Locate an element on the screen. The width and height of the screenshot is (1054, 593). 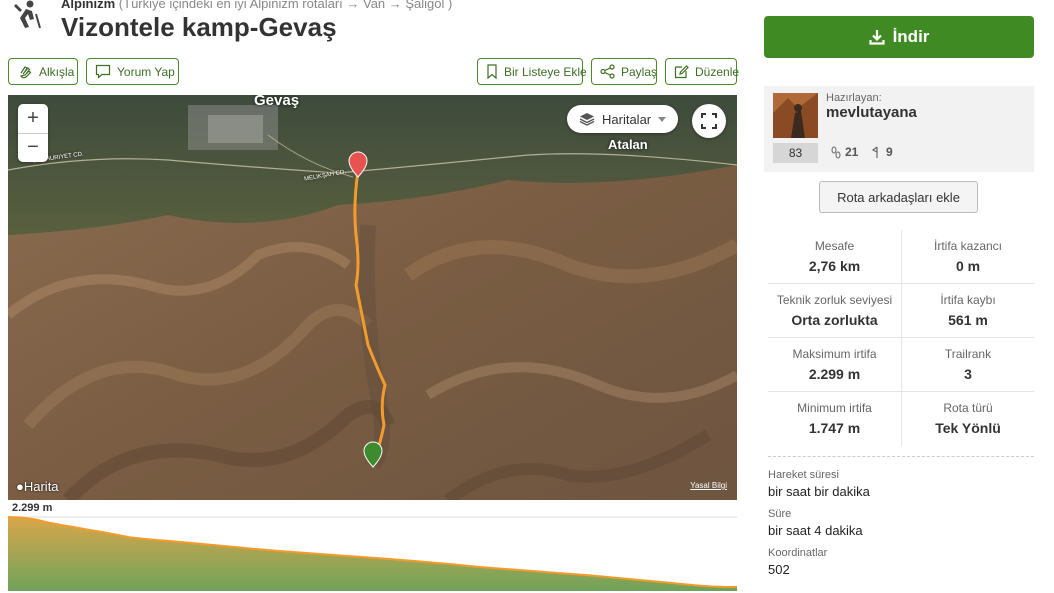
stat-label: İrtifa kaybı is located at coordinates (968, 300).